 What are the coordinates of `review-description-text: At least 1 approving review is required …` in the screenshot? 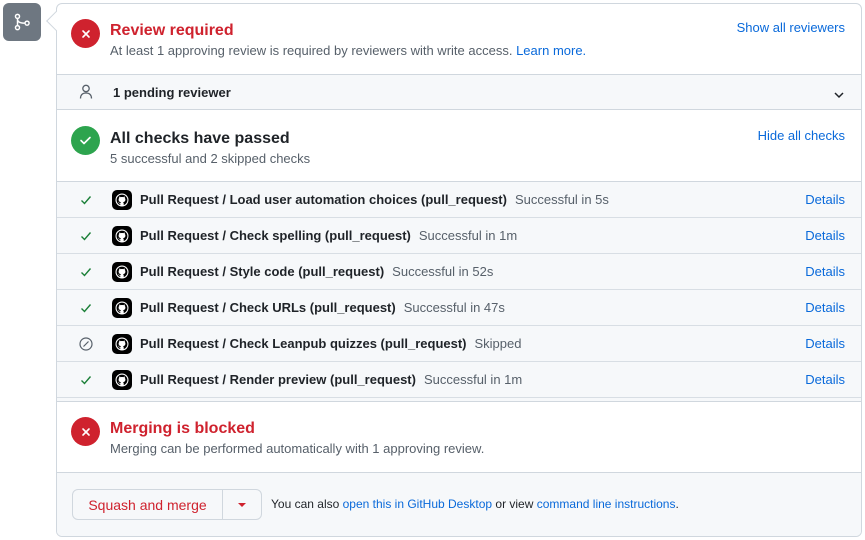 It's located at (311, 50).